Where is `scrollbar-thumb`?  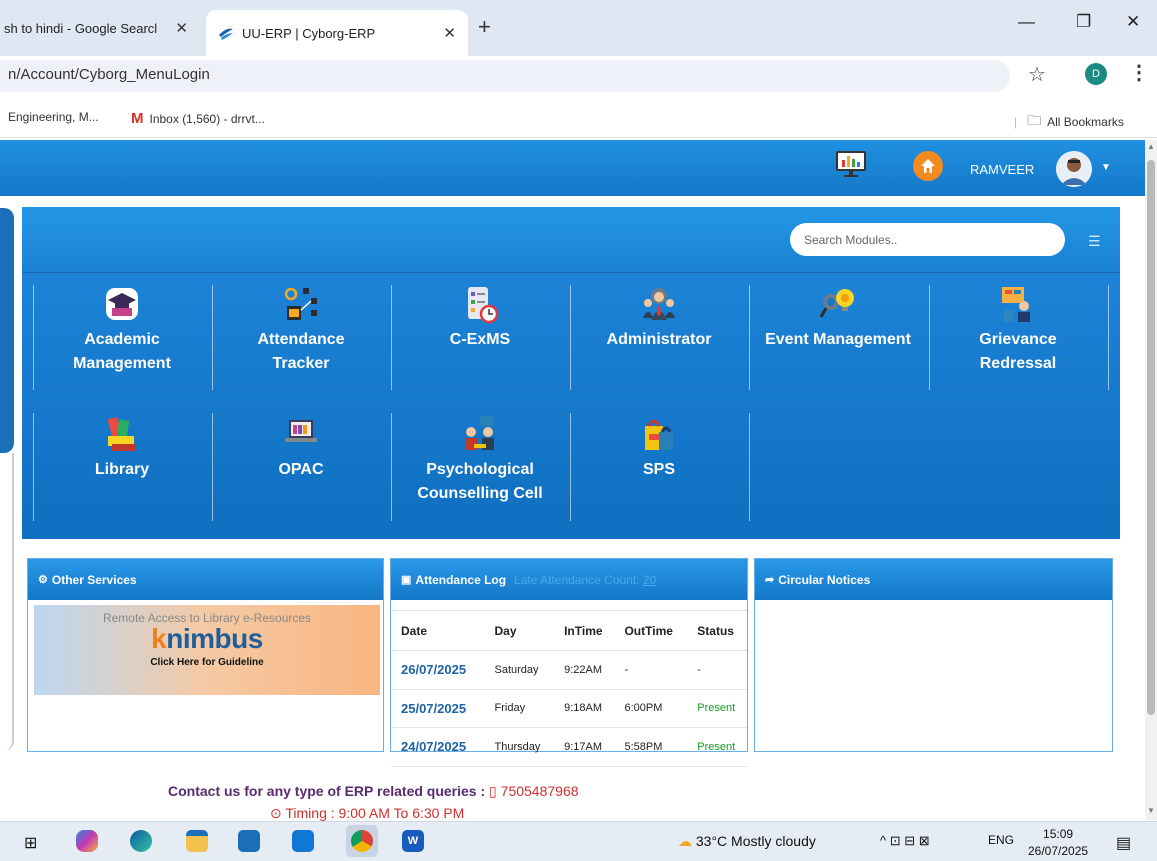
scrollbar-thumb is located at coordinates (1151, 437).